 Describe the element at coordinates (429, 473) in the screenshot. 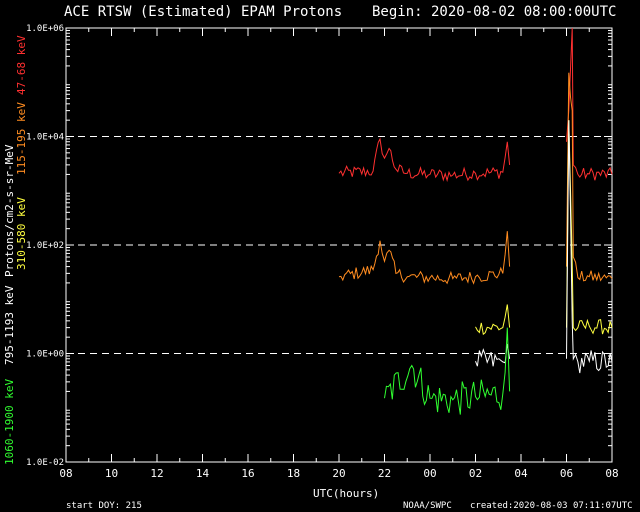

I see `x-tick-label: 00` at that location.